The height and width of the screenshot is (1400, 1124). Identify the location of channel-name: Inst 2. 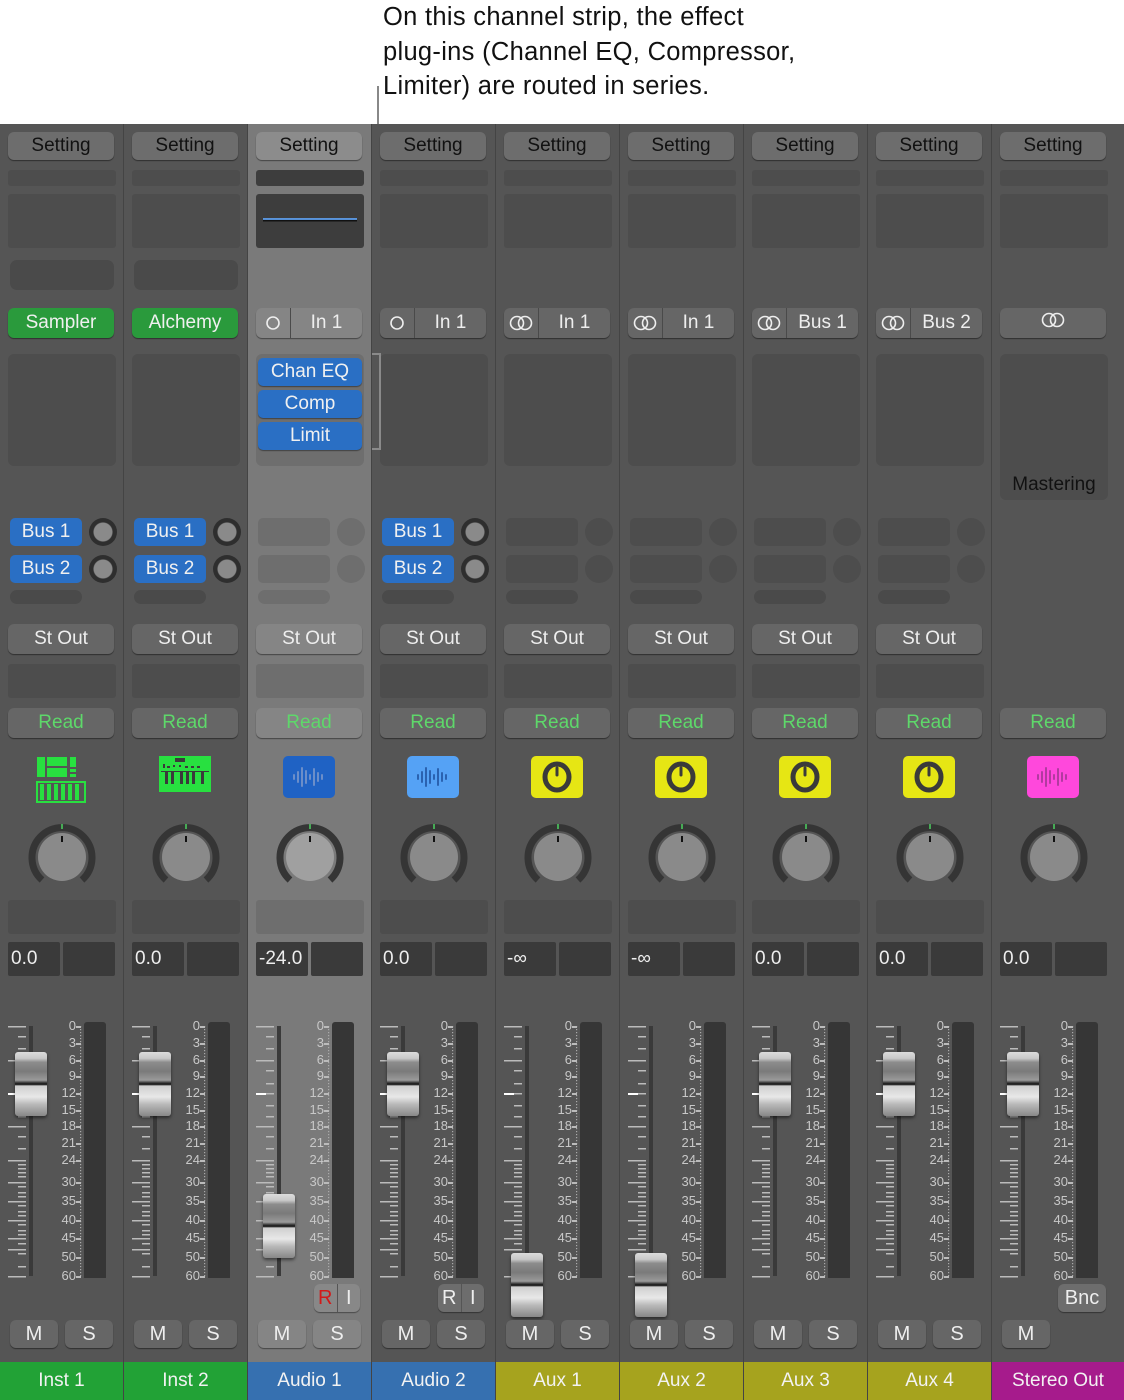
(185, 1381).